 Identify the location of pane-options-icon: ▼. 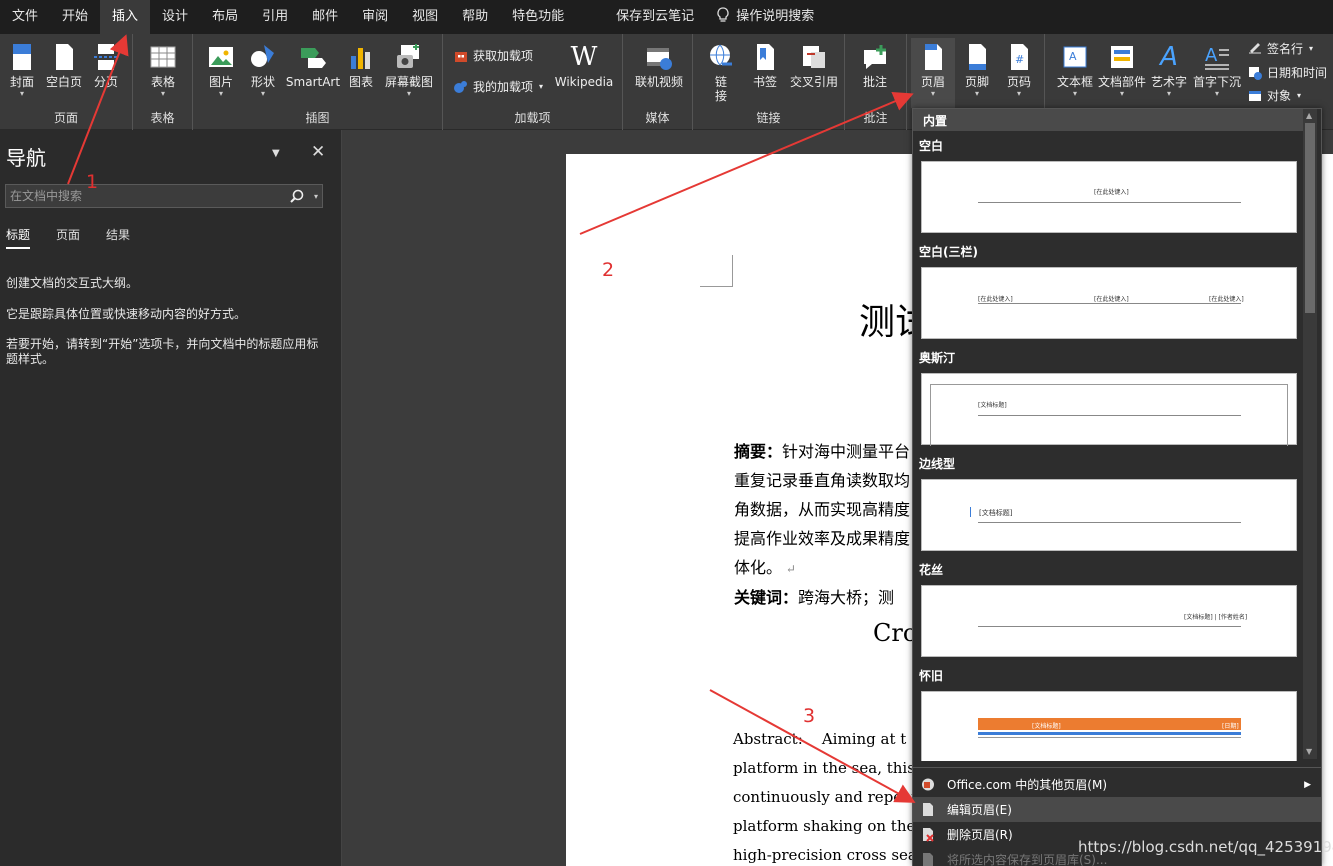
(276, 153).